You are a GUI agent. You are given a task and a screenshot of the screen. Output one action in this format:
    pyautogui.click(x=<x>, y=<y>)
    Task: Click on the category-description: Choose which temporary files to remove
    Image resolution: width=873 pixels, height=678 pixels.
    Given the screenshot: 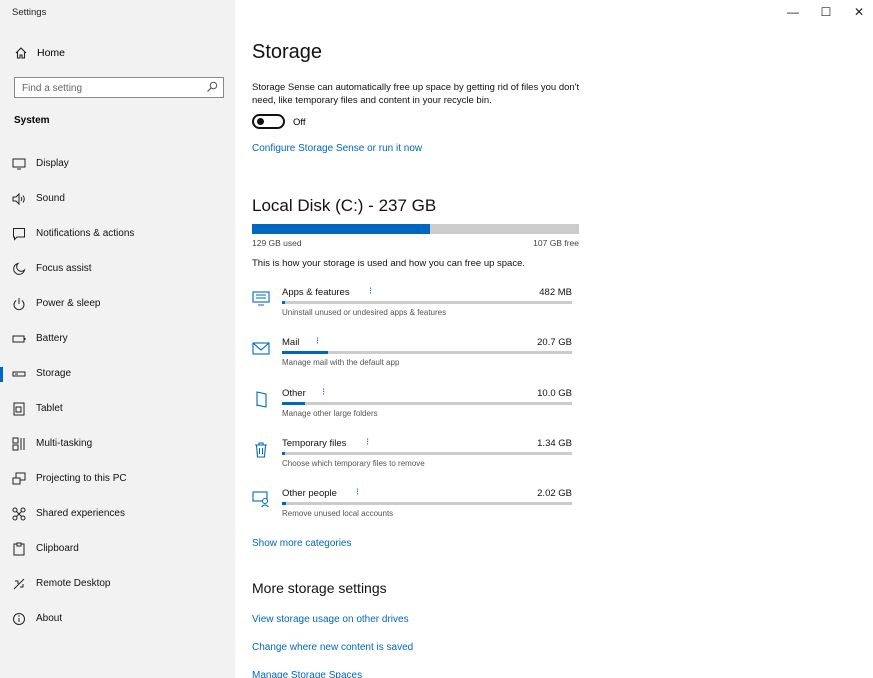 What is the action you would take?
    pyautogui.click(x=353, y=463)
    